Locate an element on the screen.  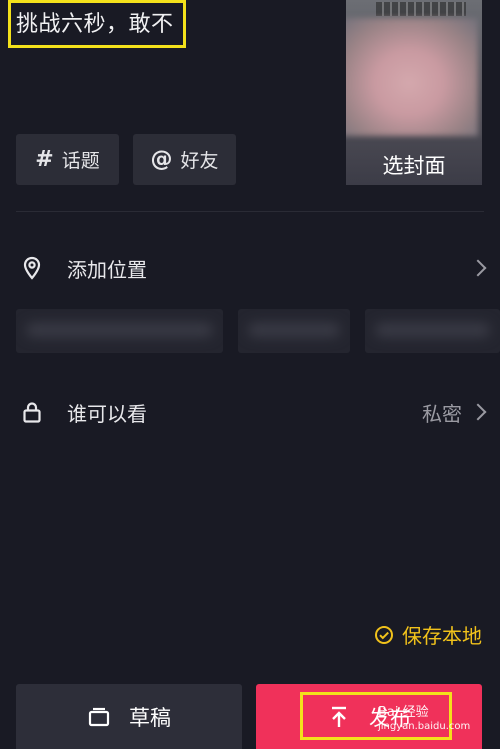
cover-thumbnail: 选封面 is located at coordinates (414, 92).